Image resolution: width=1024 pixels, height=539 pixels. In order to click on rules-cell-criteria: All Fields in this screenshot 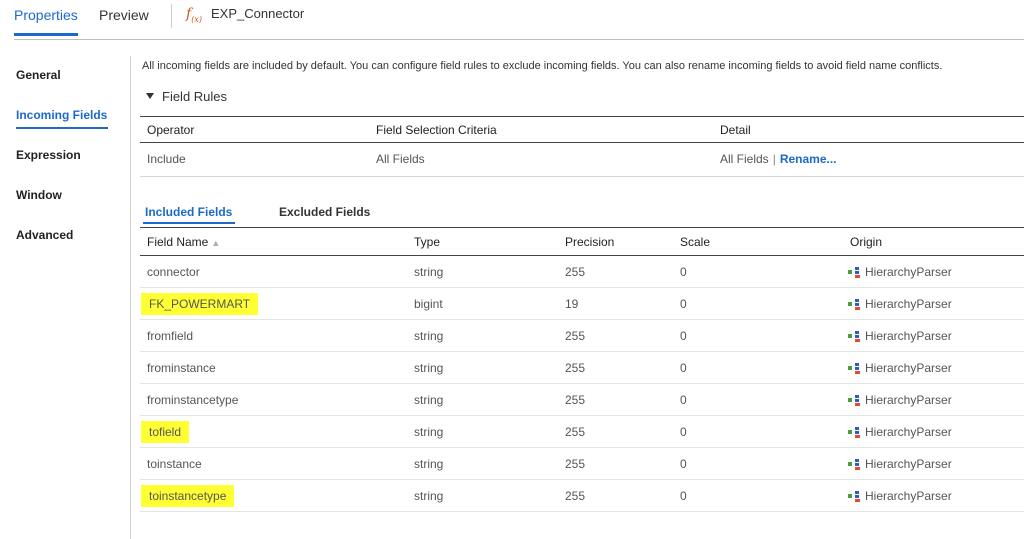, I will do `click(400, 159)`.